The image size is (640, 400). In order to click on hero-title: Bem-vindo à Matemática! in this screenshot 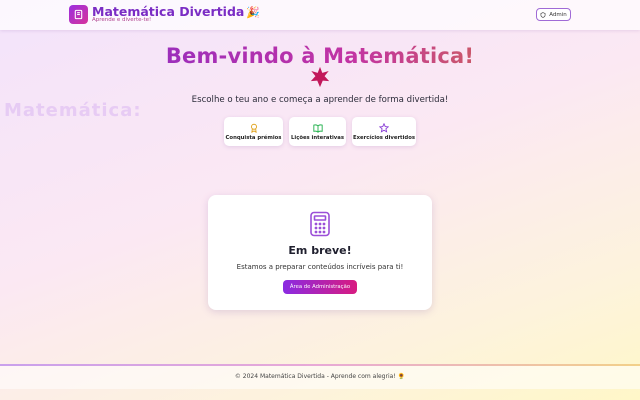, I will do `click(320, 56)`.